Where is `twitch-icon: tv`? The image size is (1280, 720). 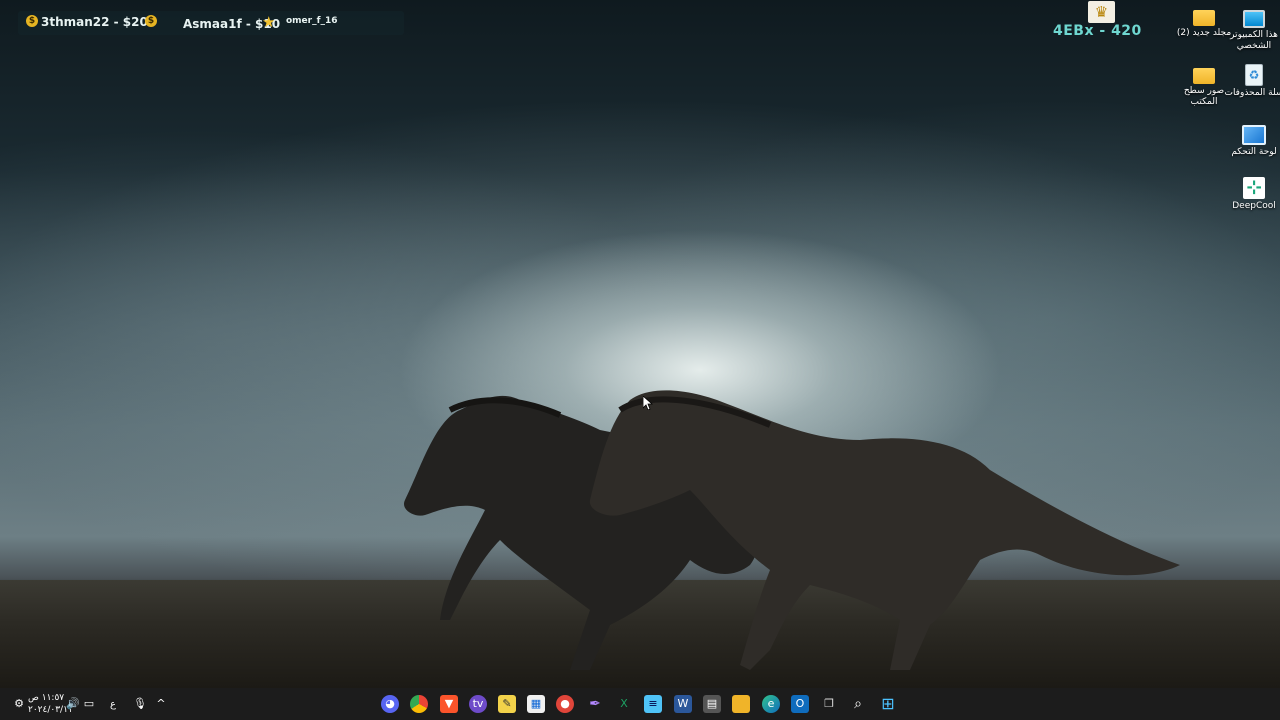
twitch-icon: tv is located at coordinates (478, 704).